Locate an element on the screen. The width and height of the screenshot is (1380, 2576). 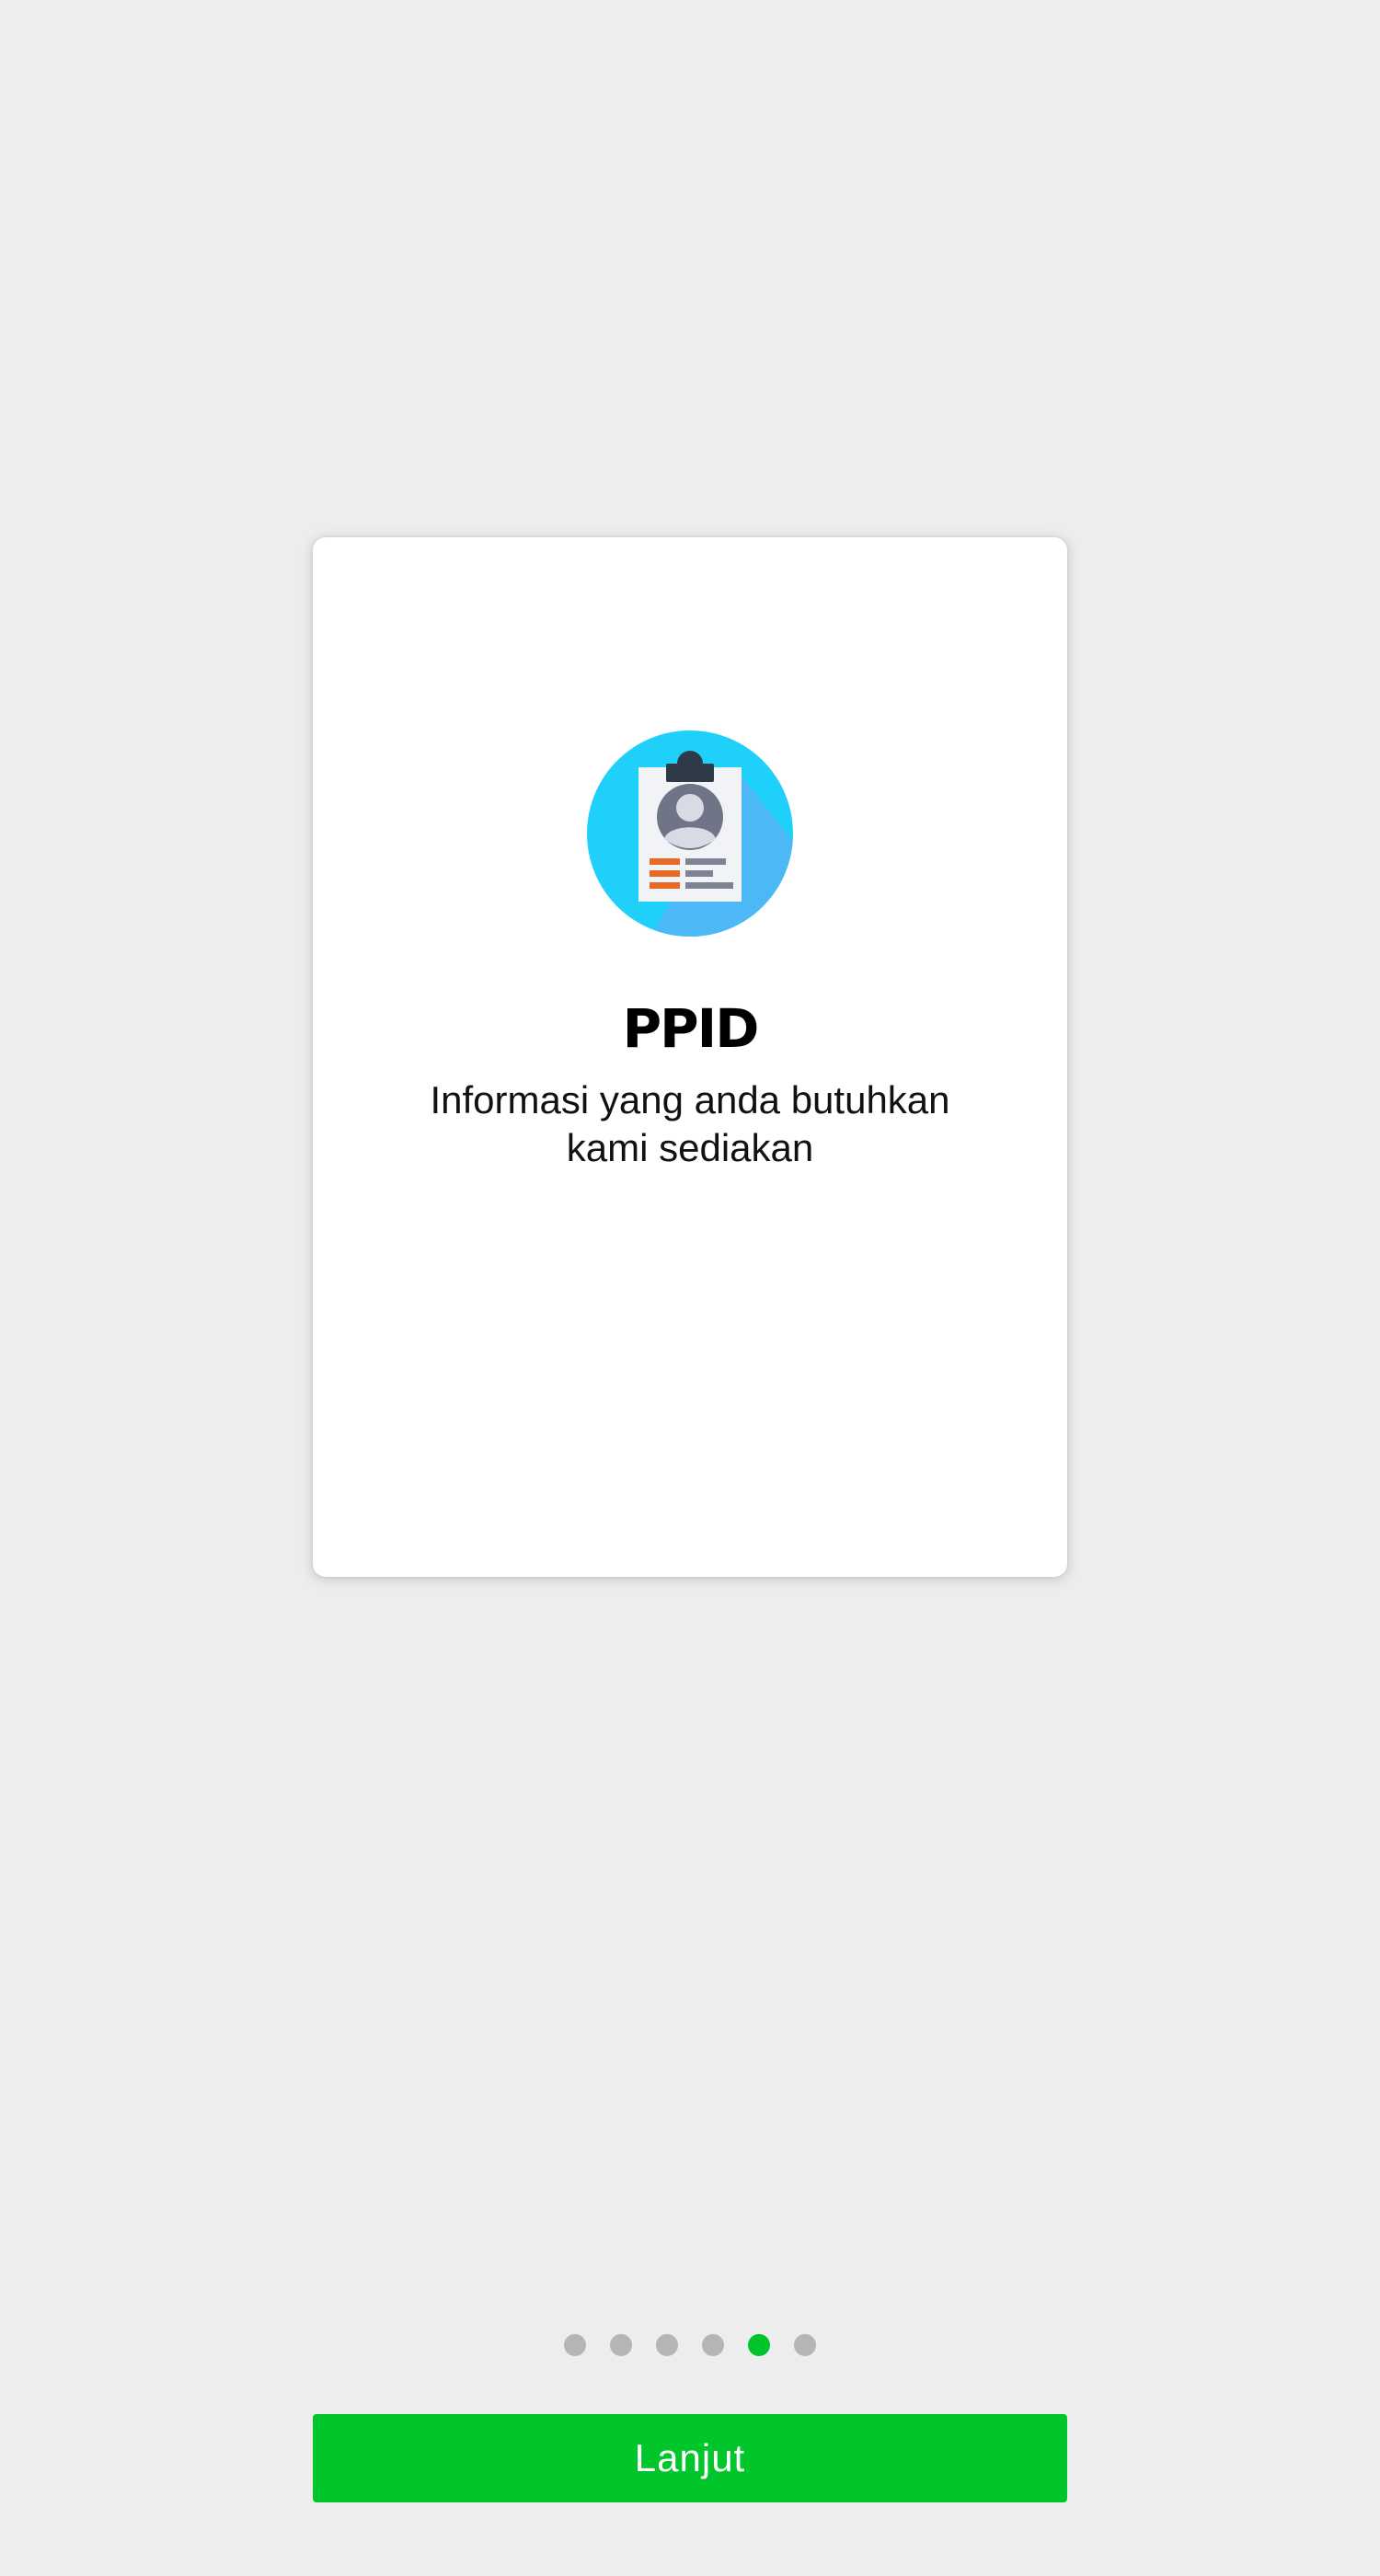
next-button: Lanjut is located at coordinates (690, 2458).